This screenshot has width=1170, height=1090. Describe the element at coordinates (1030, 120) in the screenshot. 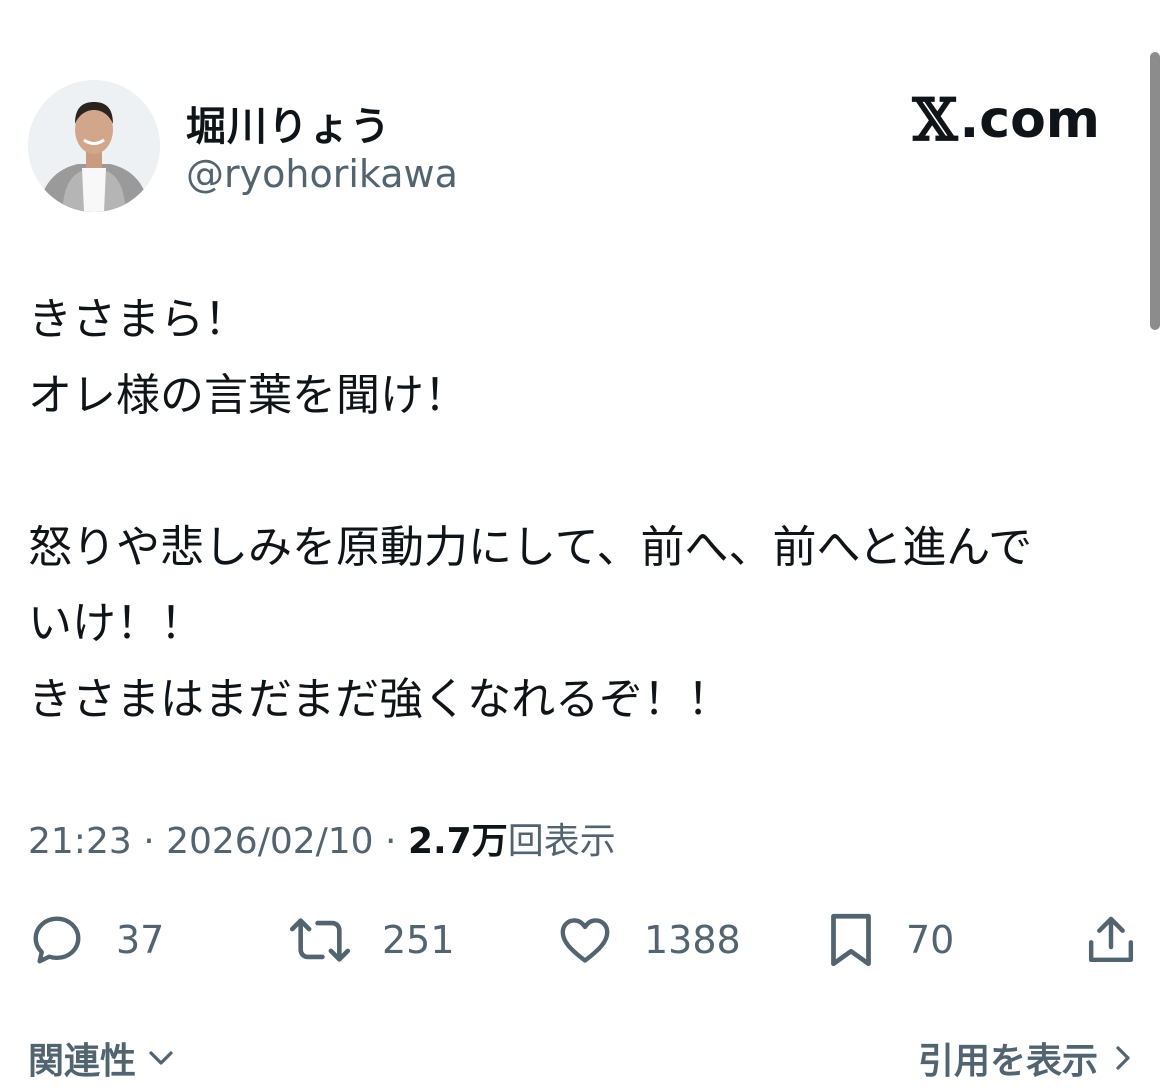

I see `brand-domain: .com` at that location.